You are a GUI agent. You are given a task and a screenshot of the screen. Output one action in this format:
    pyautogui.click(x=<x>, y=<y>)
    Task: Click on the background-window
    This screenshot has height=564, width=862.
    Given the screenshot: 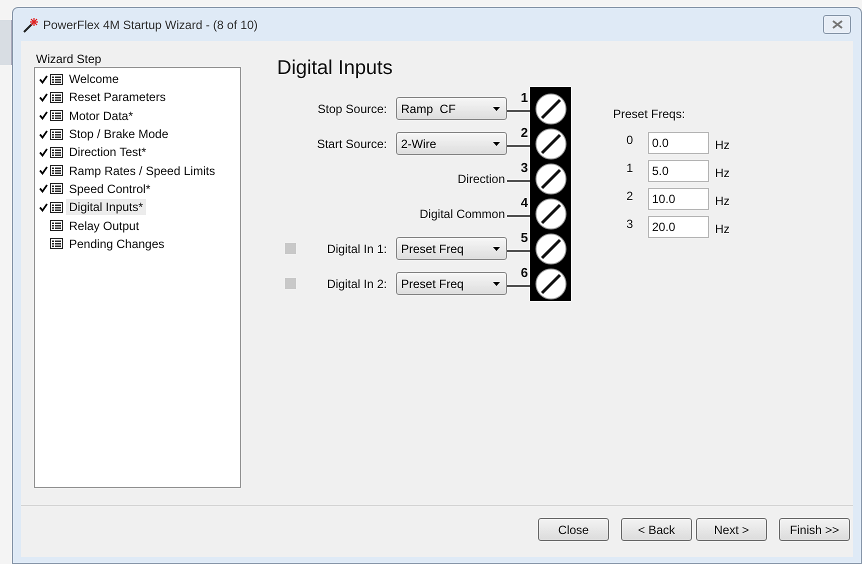 What is the action you would take?
    pyautogui.click(x=6, y=42)
    